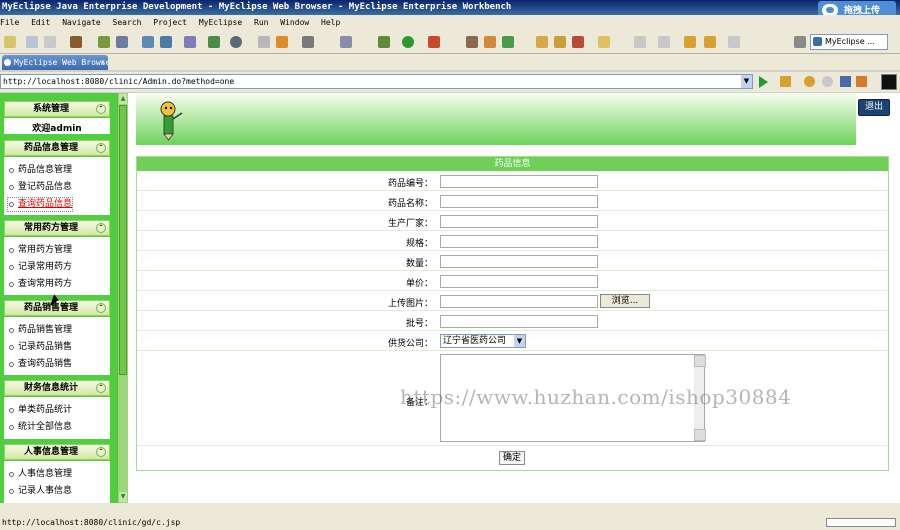 This screenshot has height=530, width=900. What do you see at coordinates (410, 344) in the screenshot?
I see `field-label: 供货公司：` at bounding box center [410, 344].